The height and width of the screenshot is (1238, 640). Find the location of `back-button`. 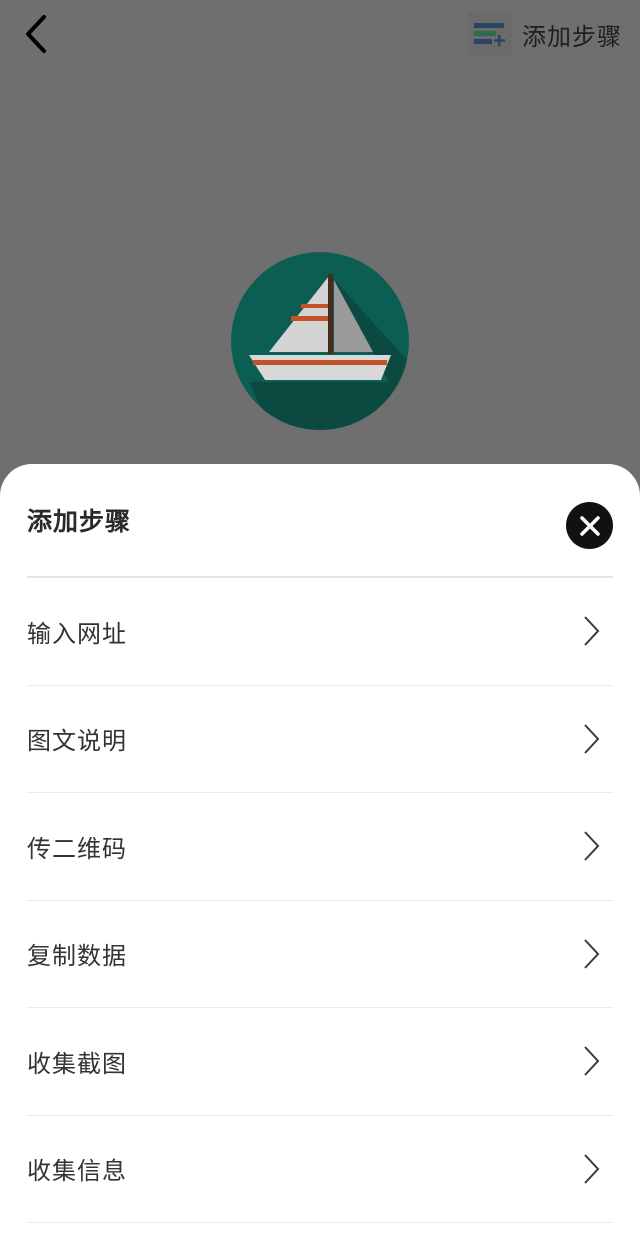

back-button is located at coordinates (36, 34).